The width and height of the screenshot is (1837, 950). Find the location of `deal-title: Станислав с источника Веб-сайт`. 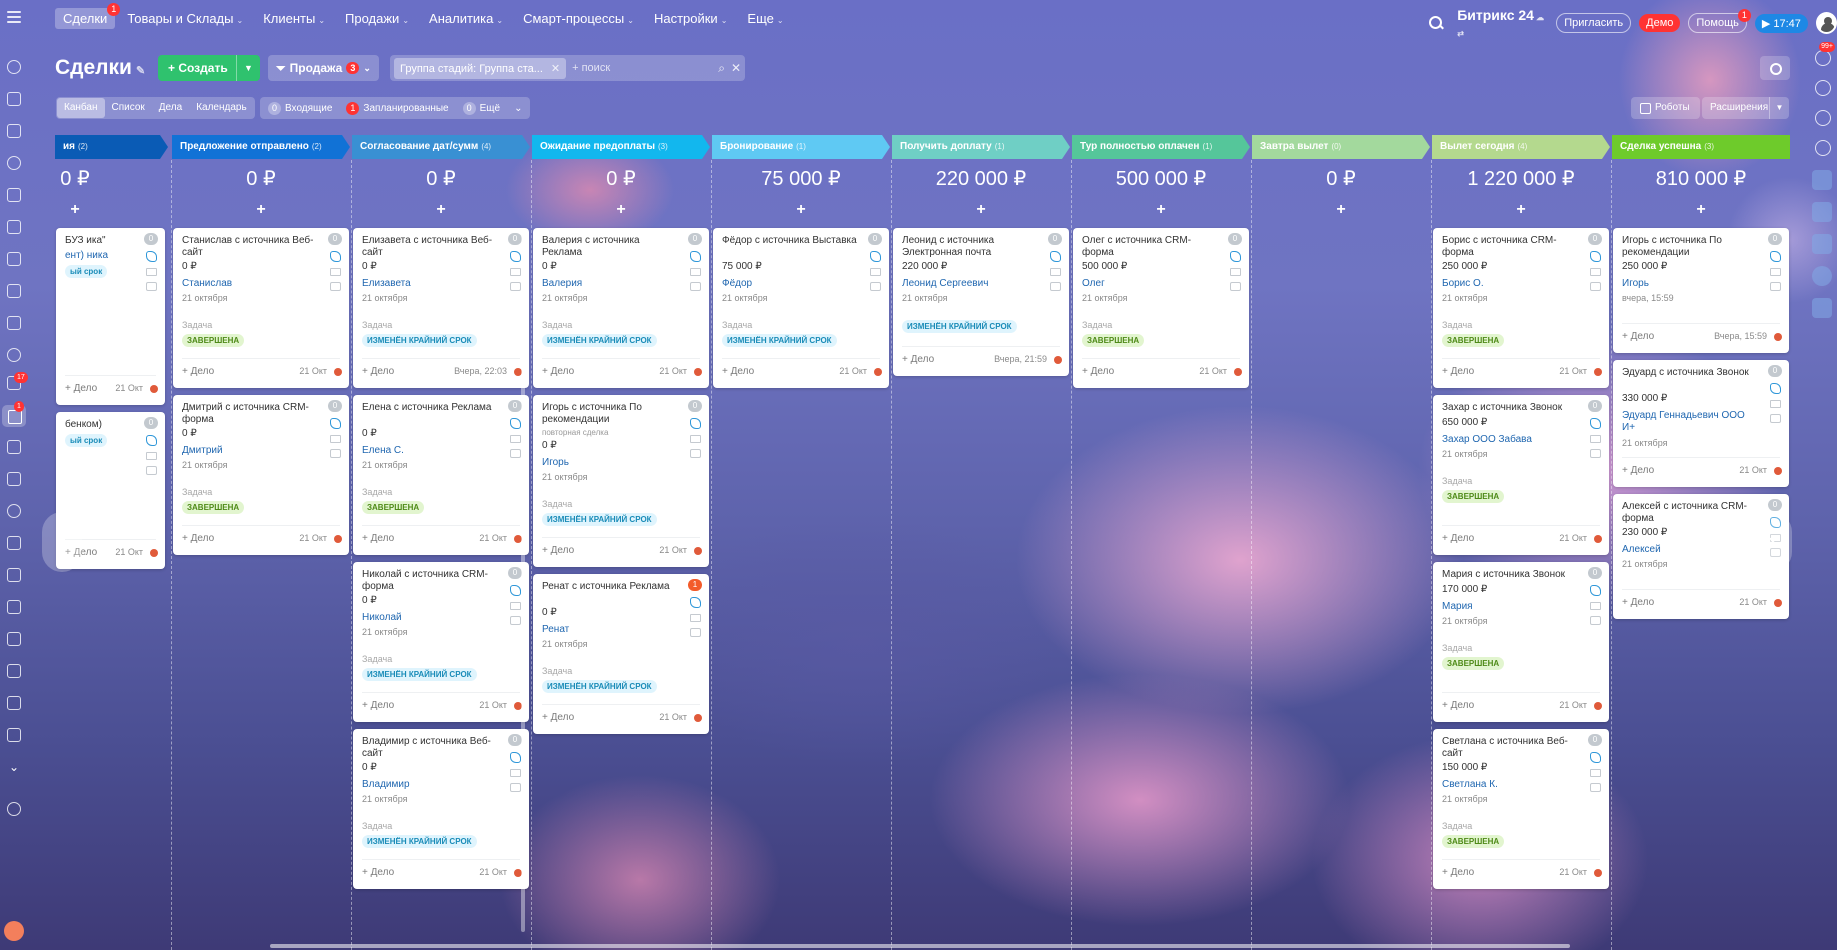

deal-title: Станислав с источника Веб-сайт is located at coordinates (252, 247).